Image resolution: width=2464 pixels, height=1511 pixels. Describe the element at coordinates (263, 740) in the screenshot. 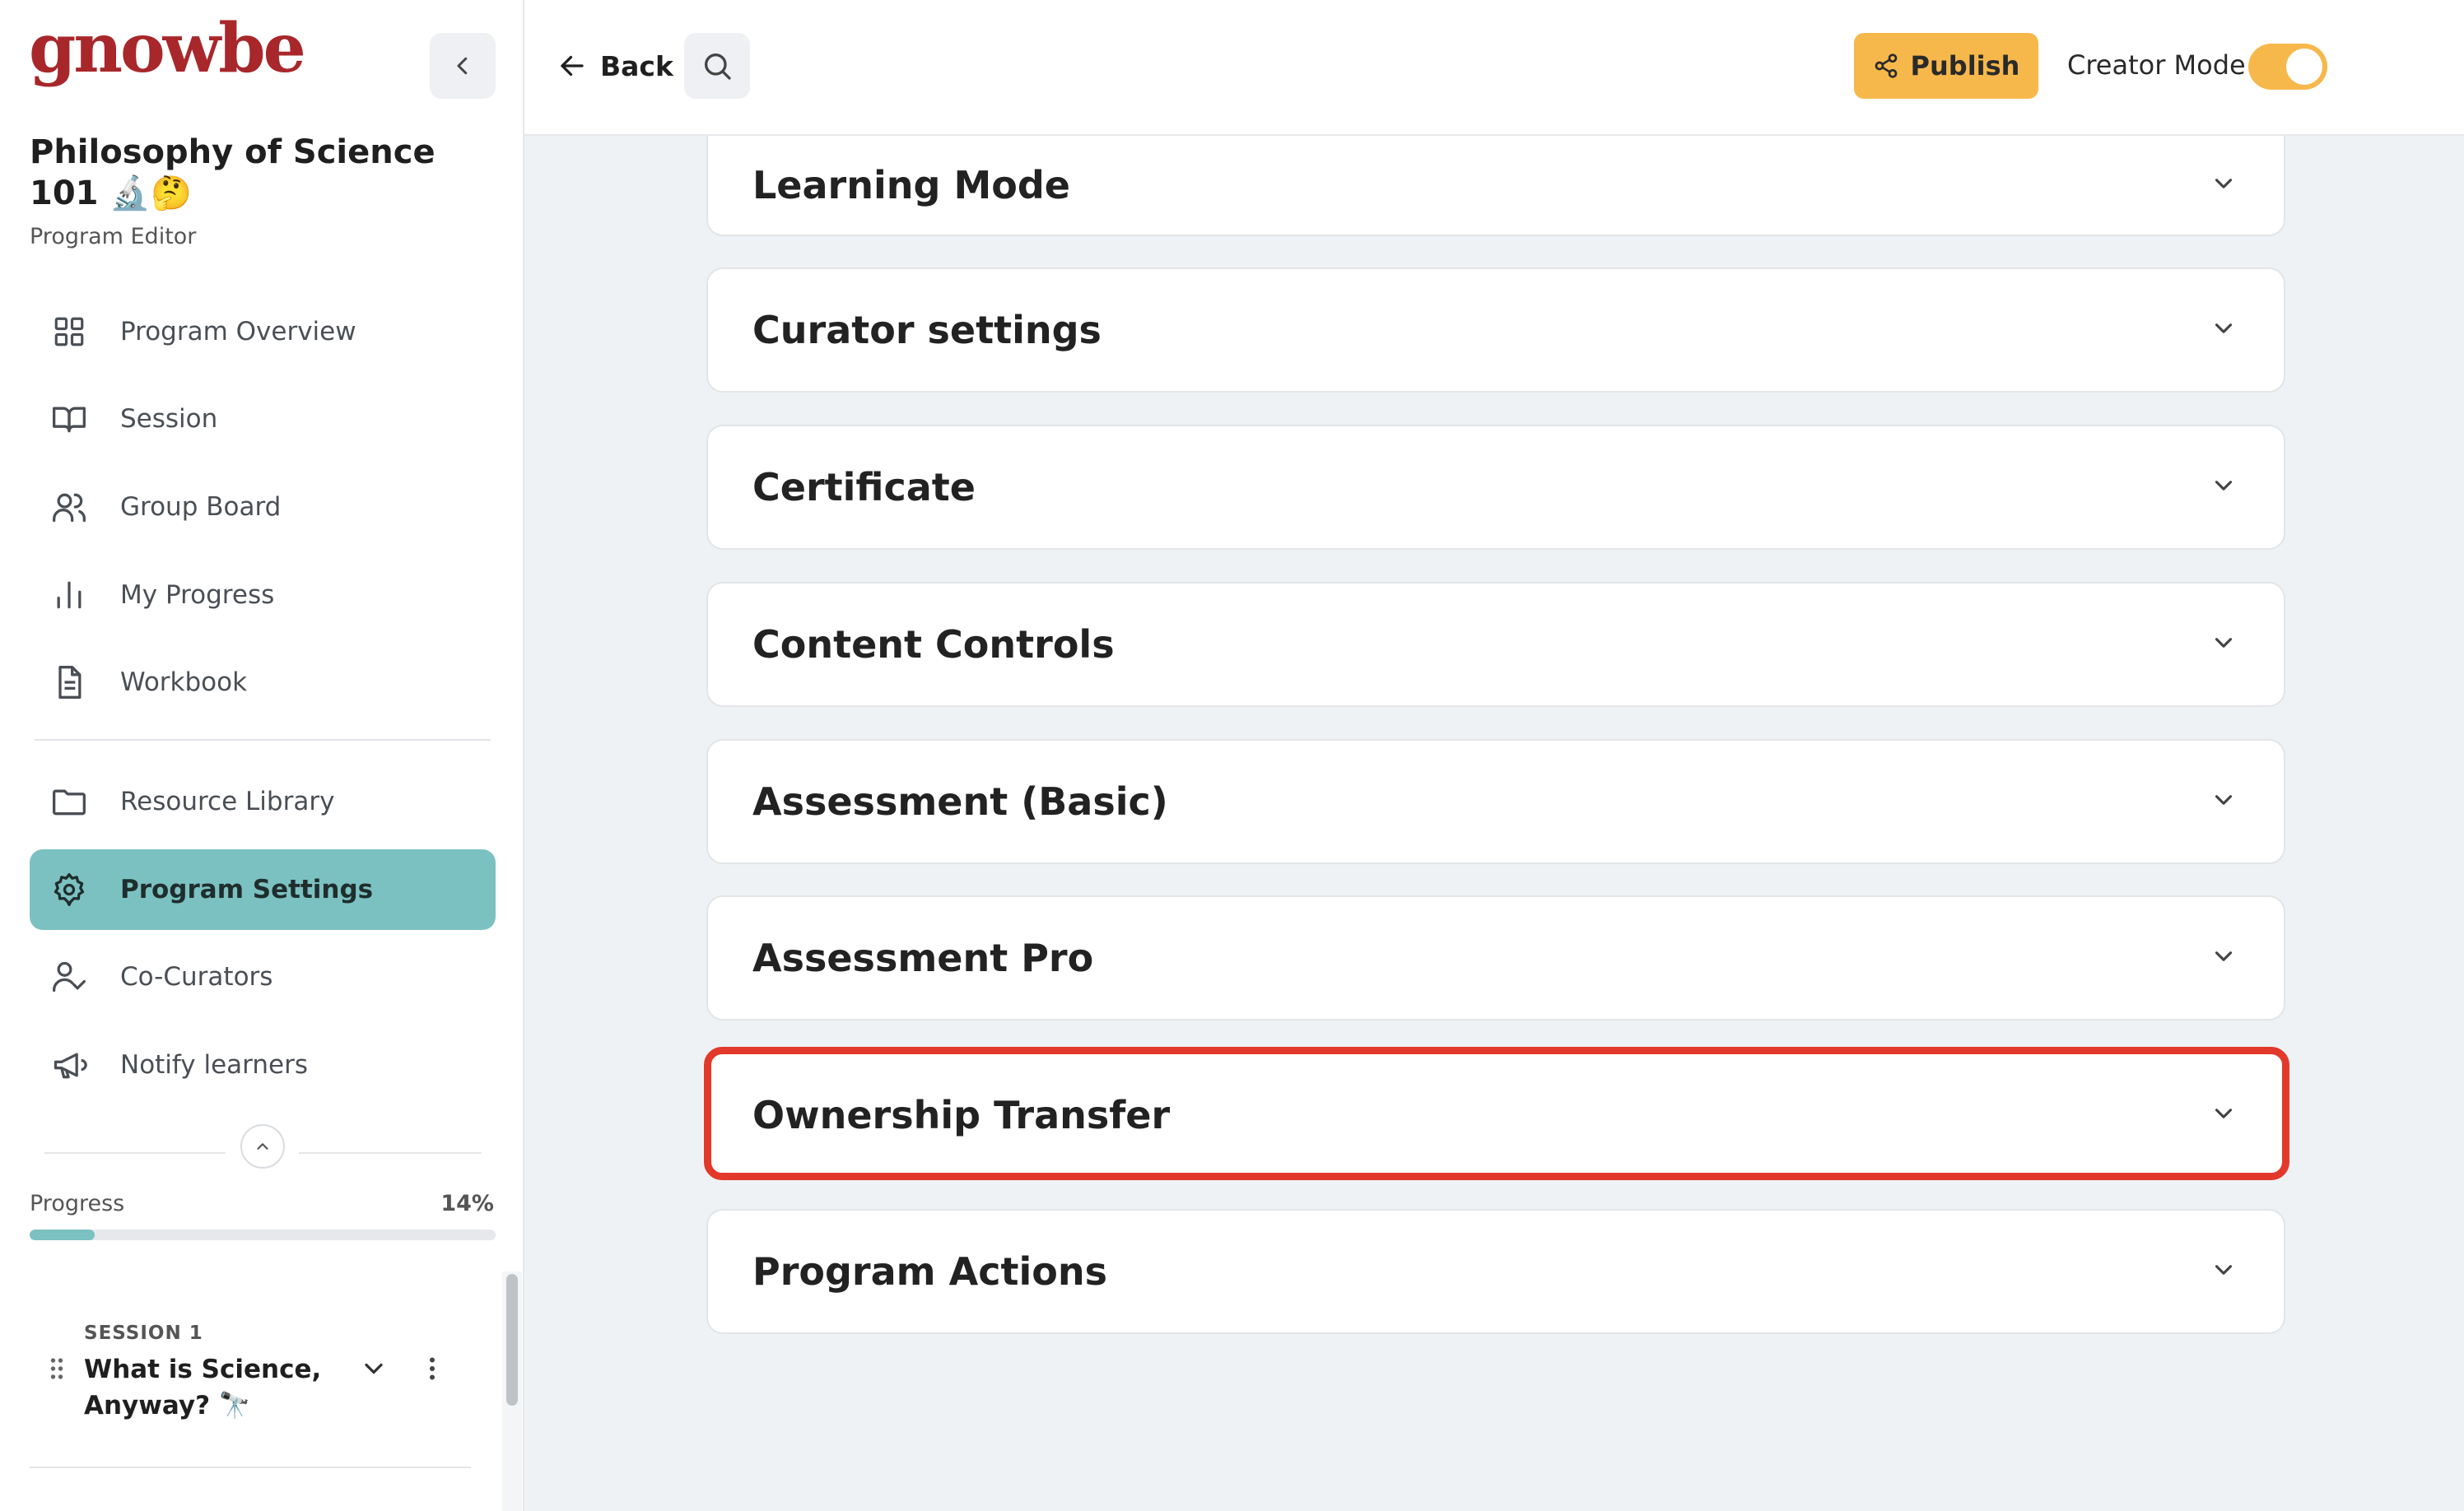

I see `sidebar-divider` at that location.